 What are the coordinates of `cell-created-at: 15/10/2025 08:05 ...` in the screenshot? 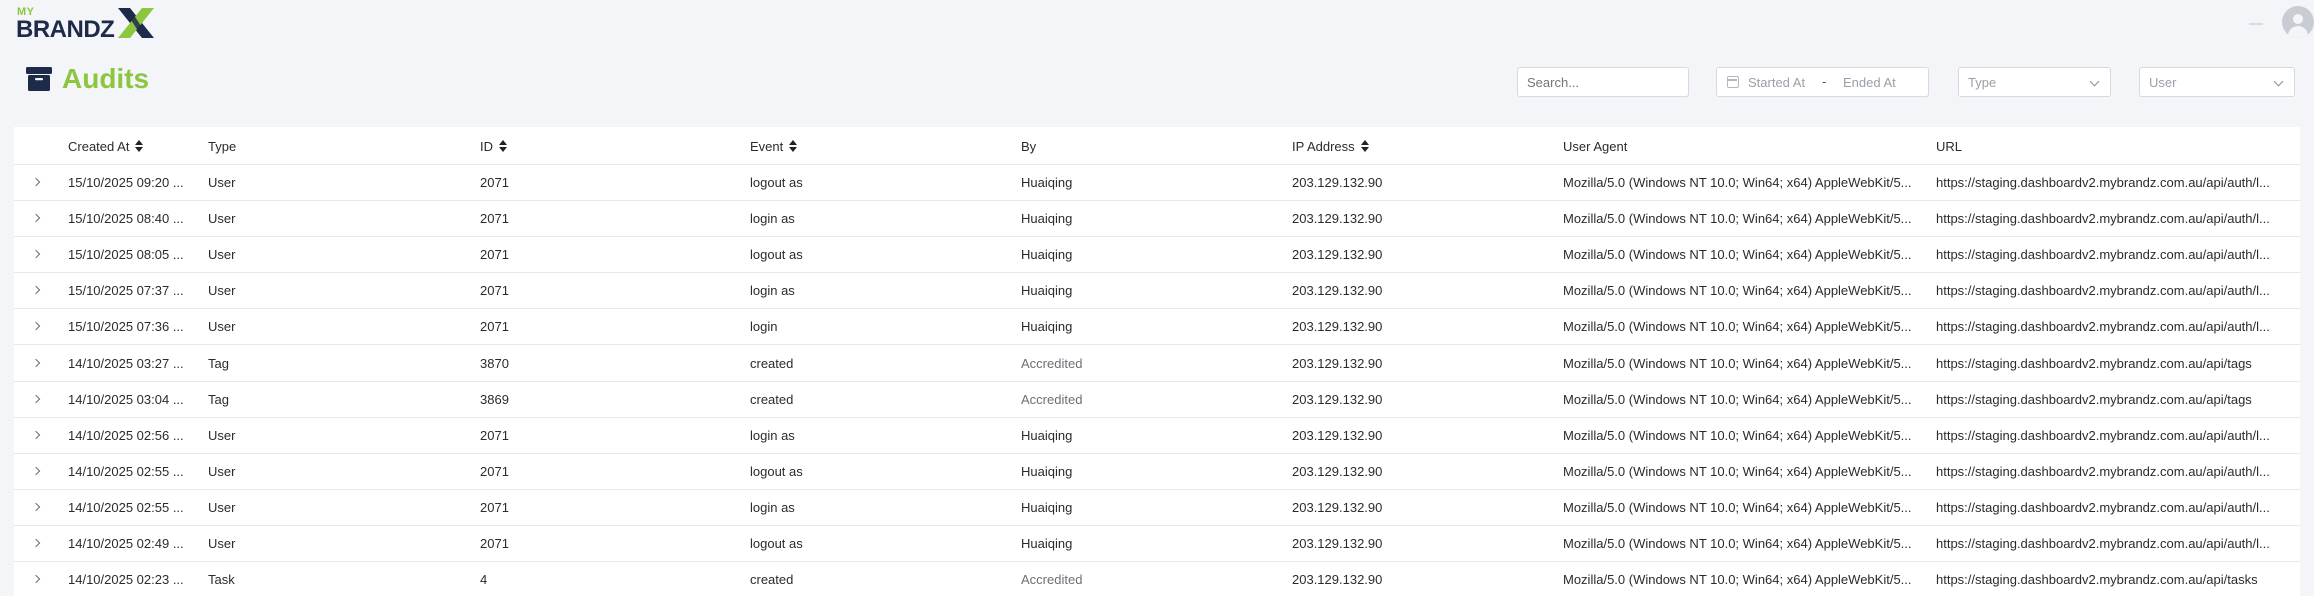 It's located at (126, 255).